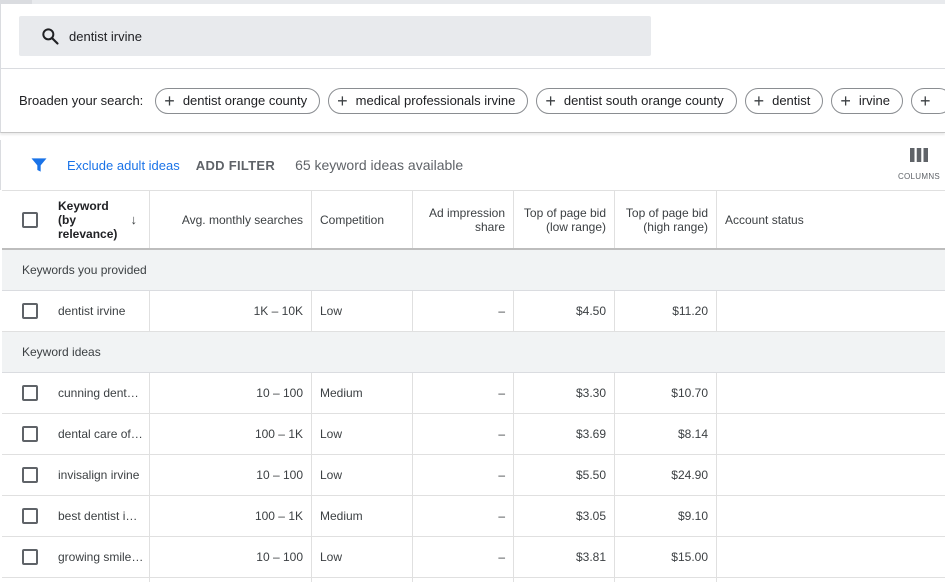 The width and height of the screenshot is (945, 582). I want to click on keyword-cell: growing smiles irvine, so click(99, 557).